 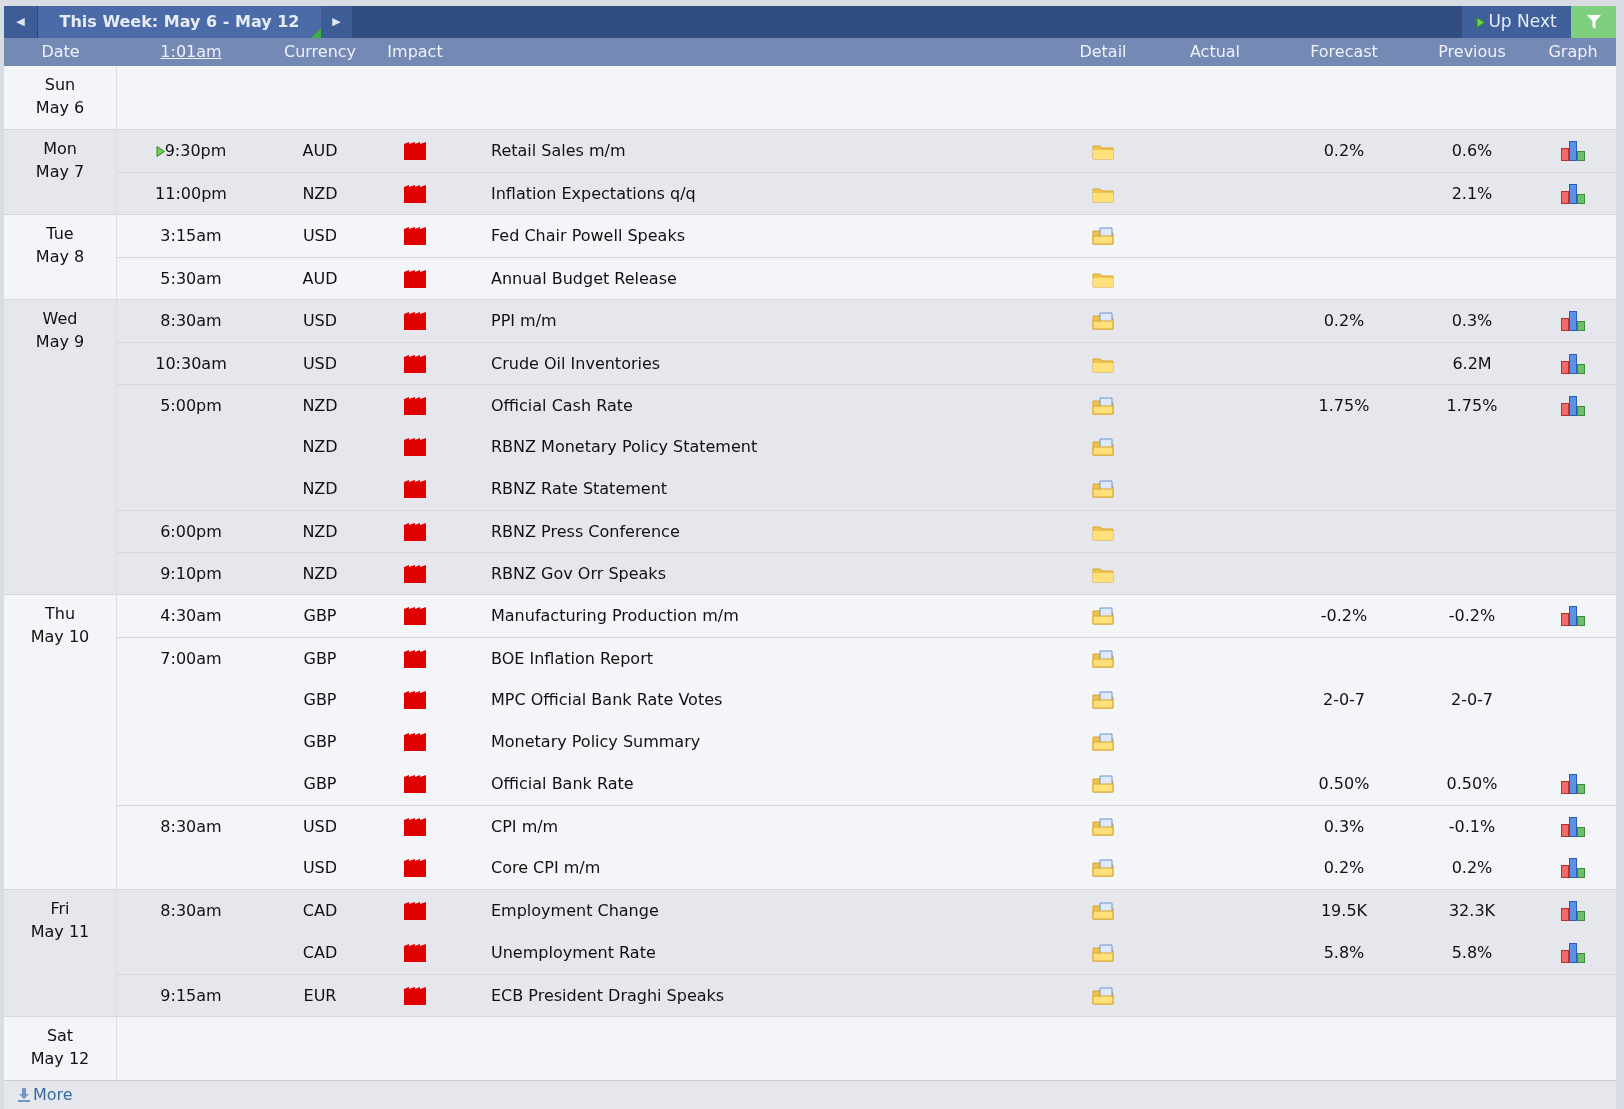 What do you see at coordinates (525, 826) in the screenshot?
I see `event-title: CPI m/m` at bounding box center [525, 826].